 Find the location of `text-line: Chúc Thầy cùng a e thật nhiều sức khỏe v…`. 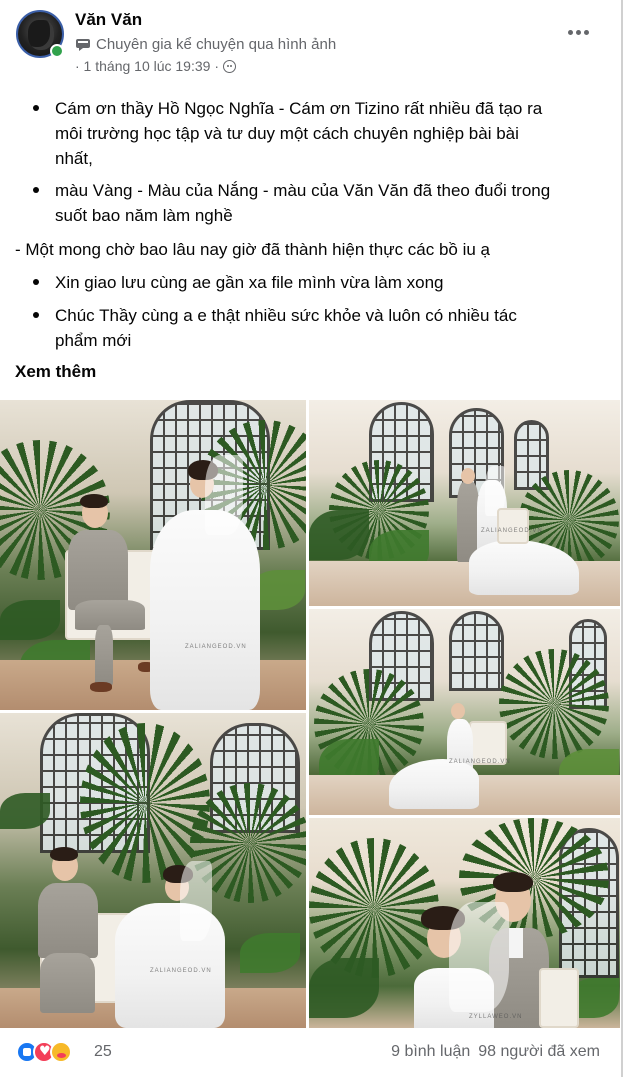

text-line: Chúc Thầy cùng a e thật nhiều sức khỏe v… is located at coordinates (286, 315).